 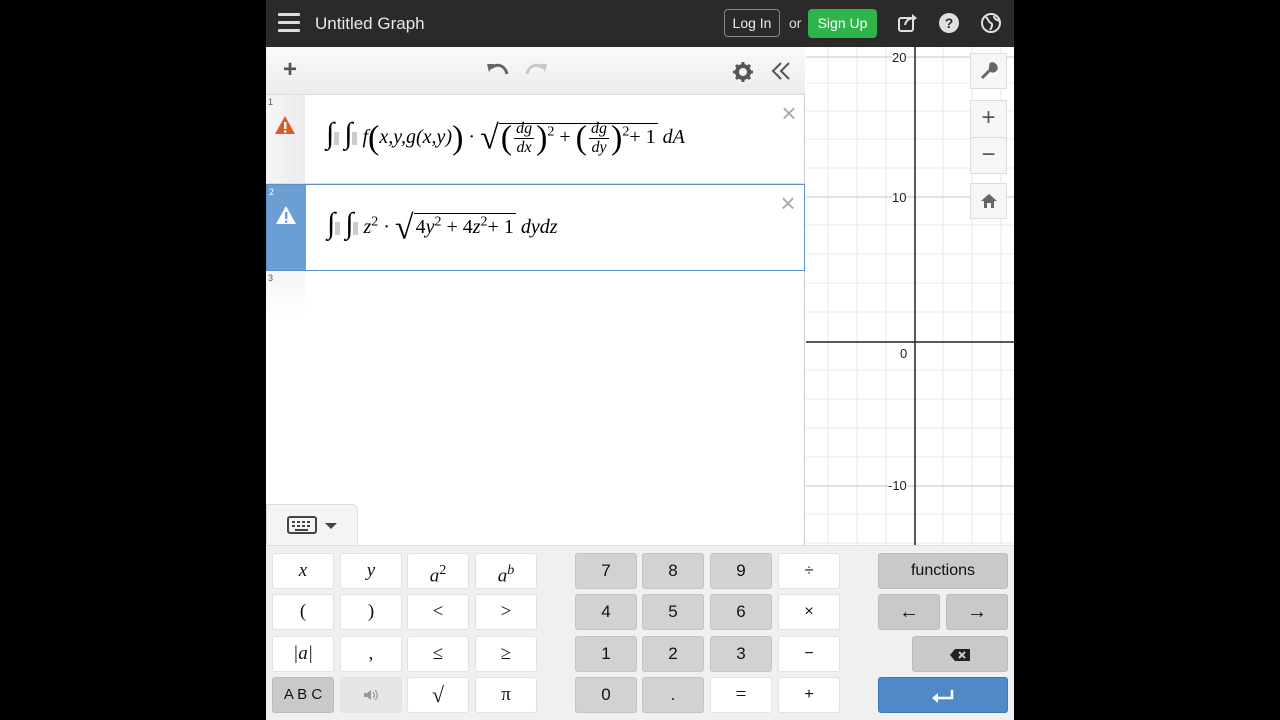 What do you see at coordinates (899, 197) in the screenshot?
I see `y-tick-label: 10` at bounding box center [899, 197].